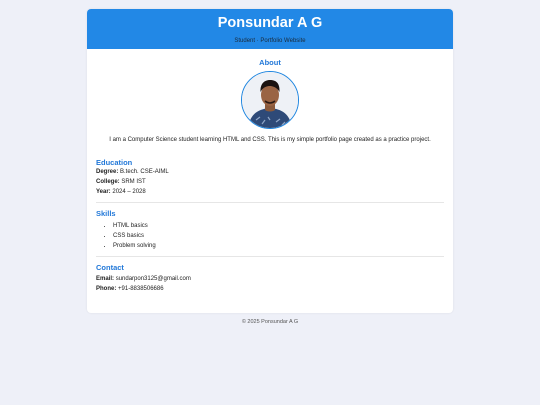  I want to click on skills-list: HTML basics CSS basics Problem solving, so click(270, 236).